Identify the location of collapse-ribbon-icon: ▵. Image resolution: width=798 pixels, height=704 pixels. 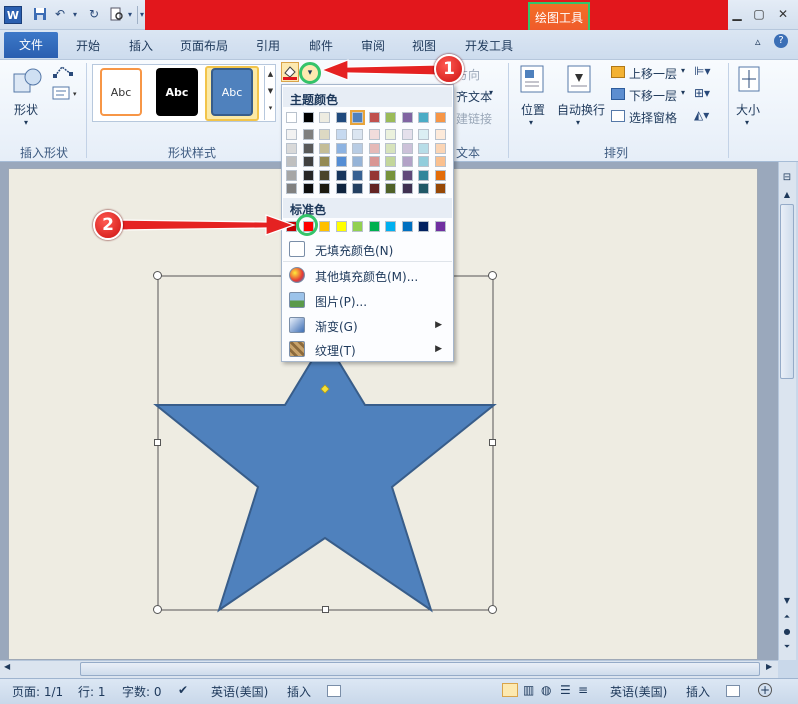
(758, 41).